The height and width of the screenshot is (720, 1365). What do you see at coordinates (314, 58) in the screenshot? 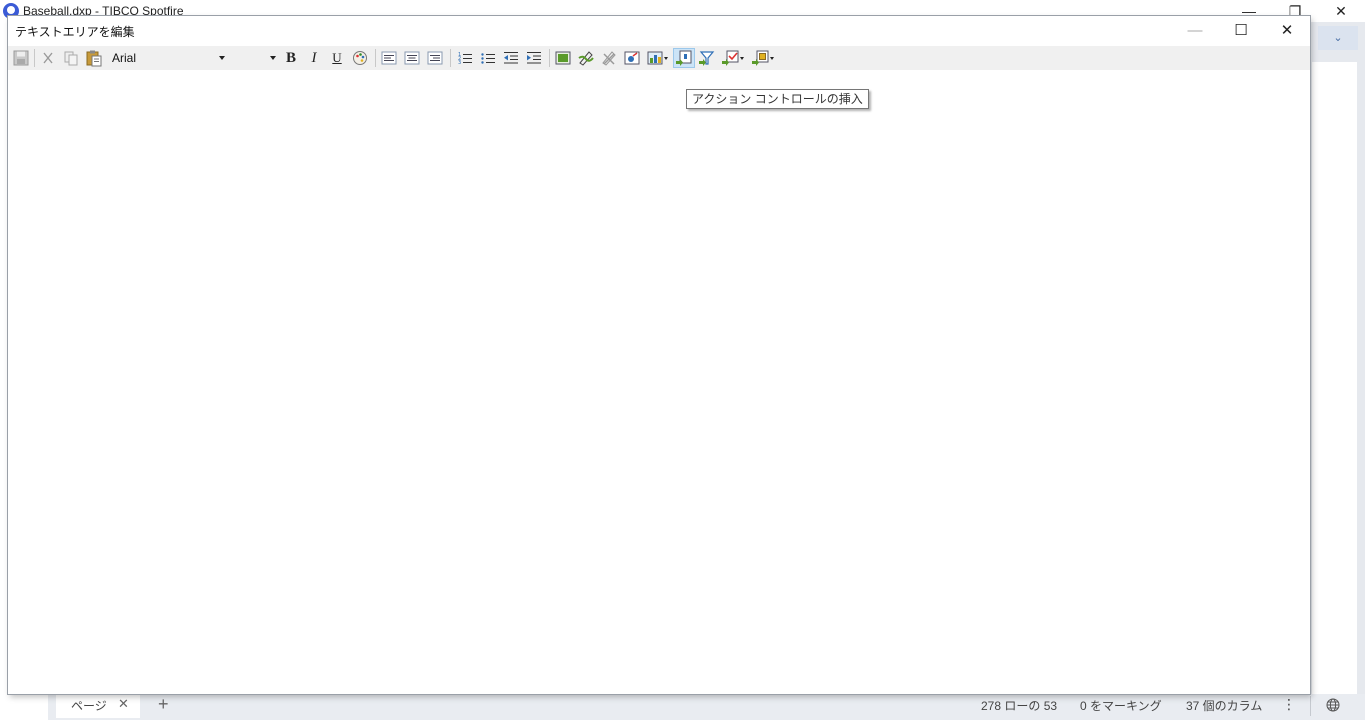
I see `italic-button: I` at bounding box center [314, 58].